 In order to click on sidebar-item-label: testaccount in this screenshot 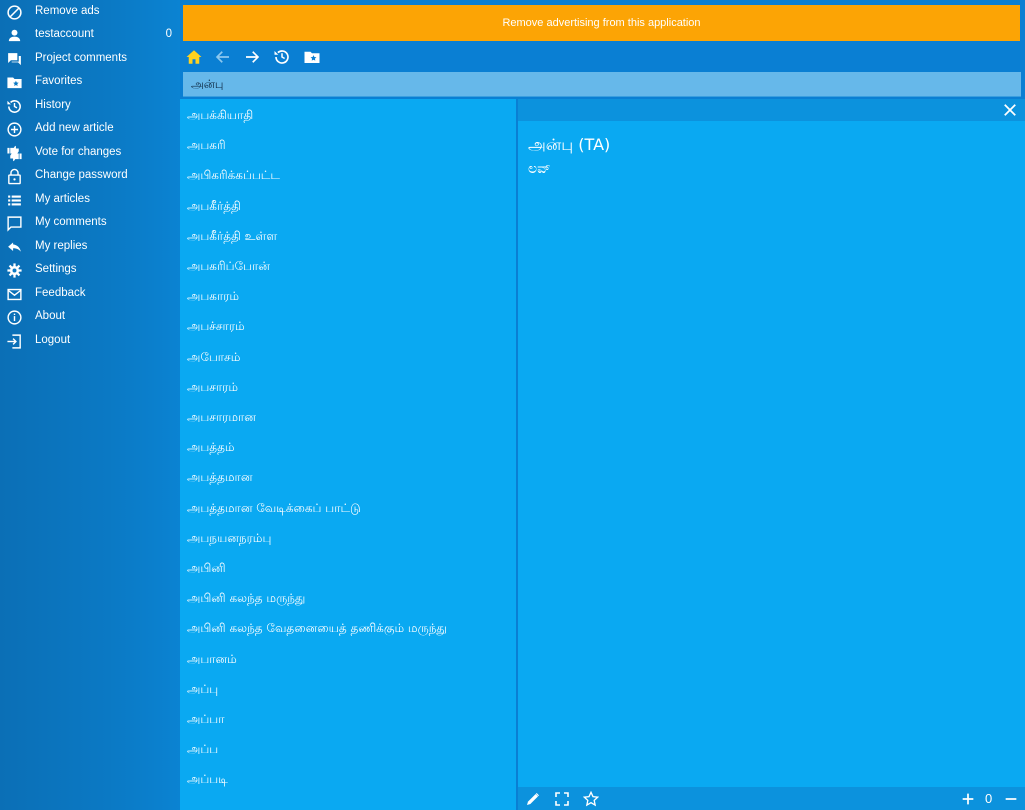, I will do `click(64, 34)`.